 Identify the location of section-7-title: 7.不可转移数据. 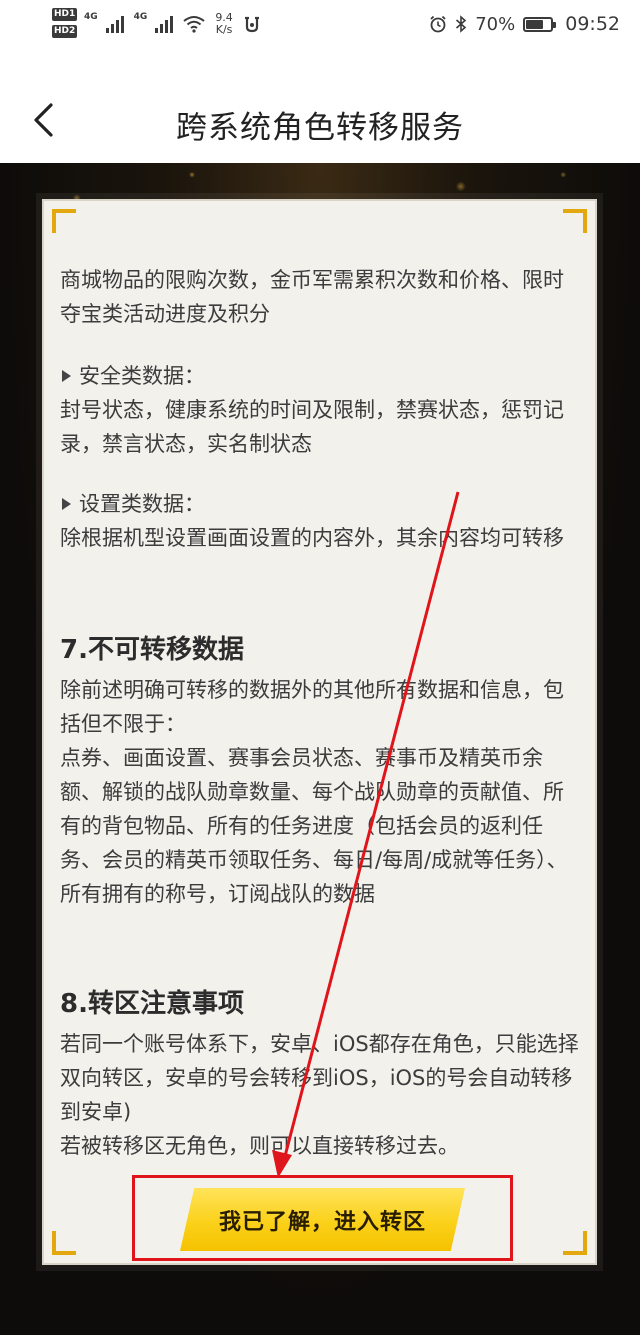
(152, 650).